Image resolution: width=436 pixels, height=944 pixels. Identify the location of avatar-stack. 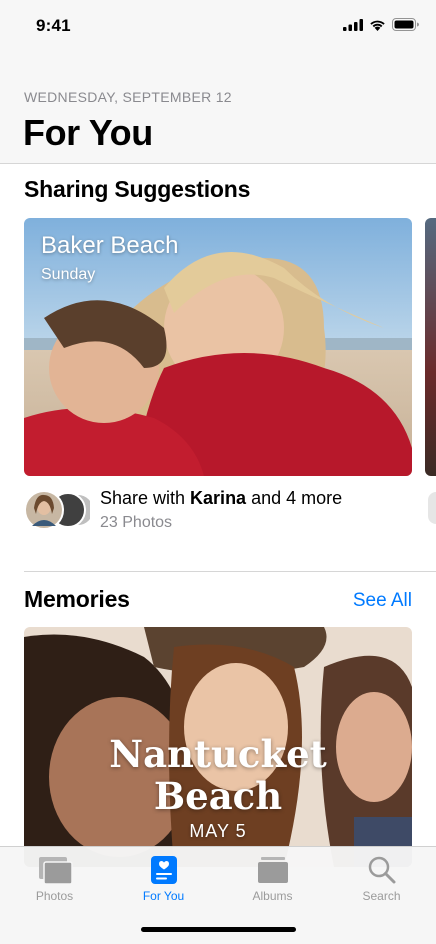
(57, 510).